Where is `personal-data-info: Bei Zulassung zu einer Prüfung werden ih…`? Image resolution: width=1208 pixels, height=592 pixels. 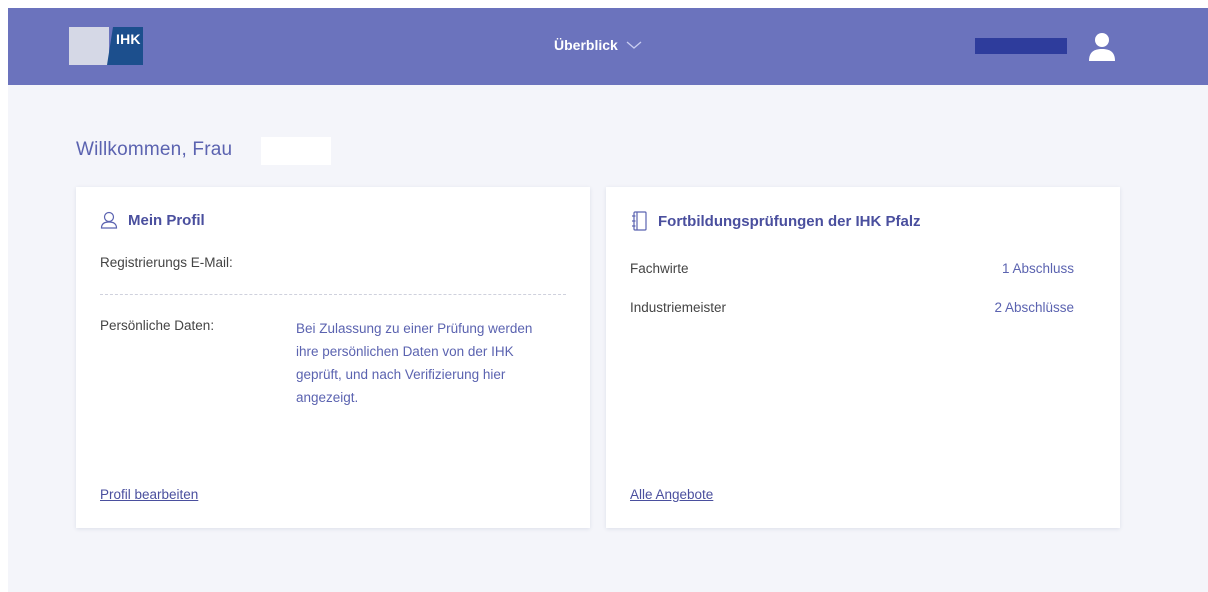 personal-data-info: Bei Zulassung zu einer Prüfung werden ih… is located at coordinates (414, 363).